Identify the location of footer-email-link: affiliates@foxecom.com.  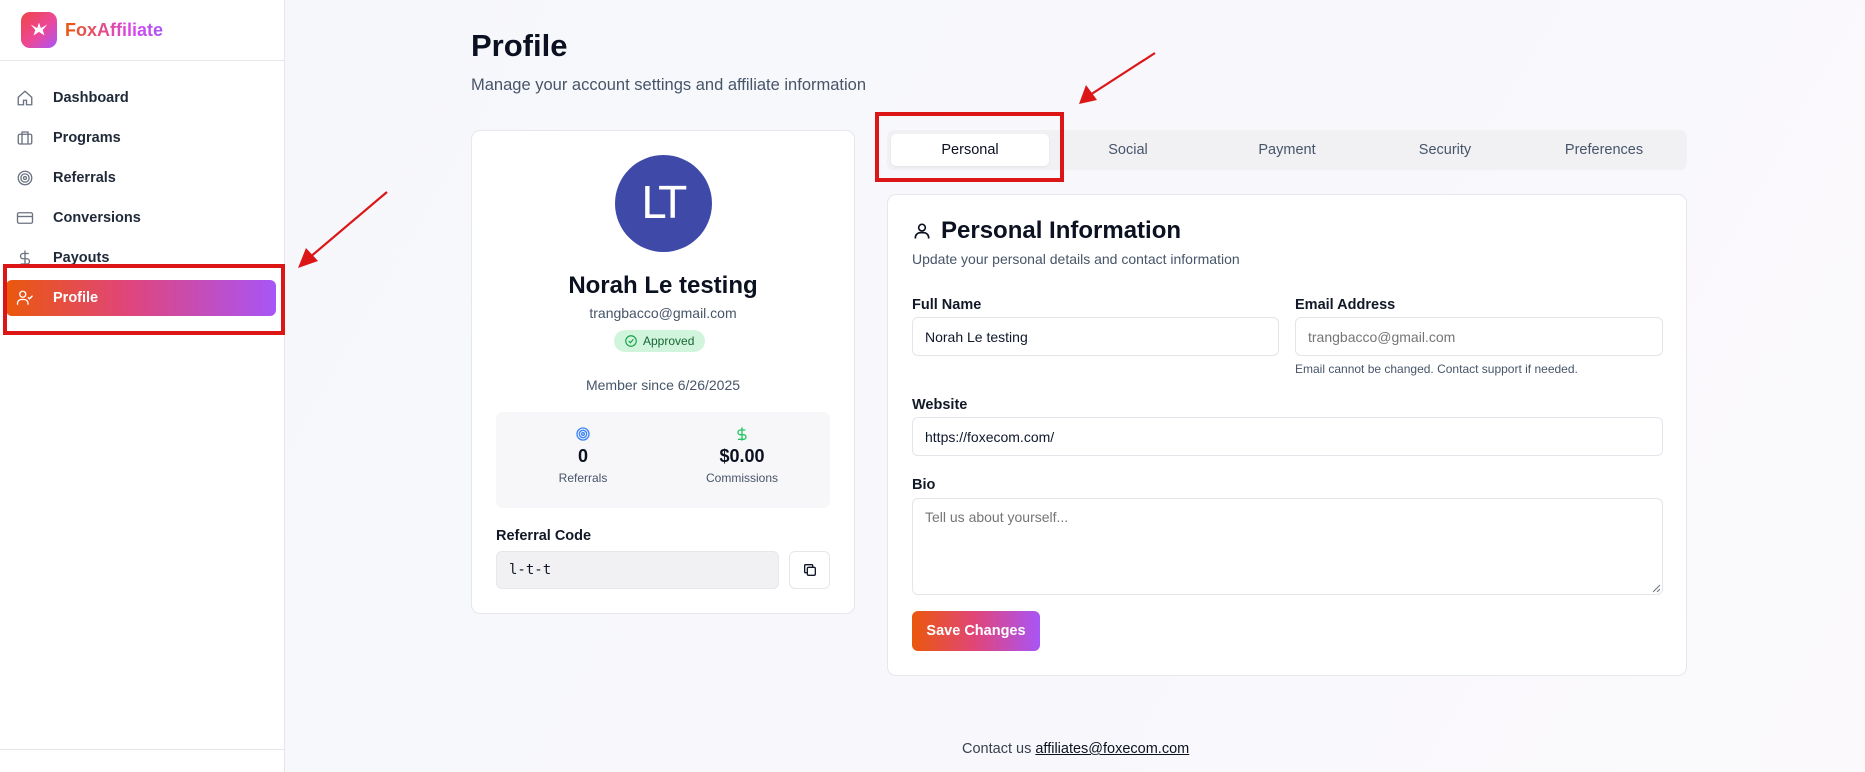
(1112, 749).